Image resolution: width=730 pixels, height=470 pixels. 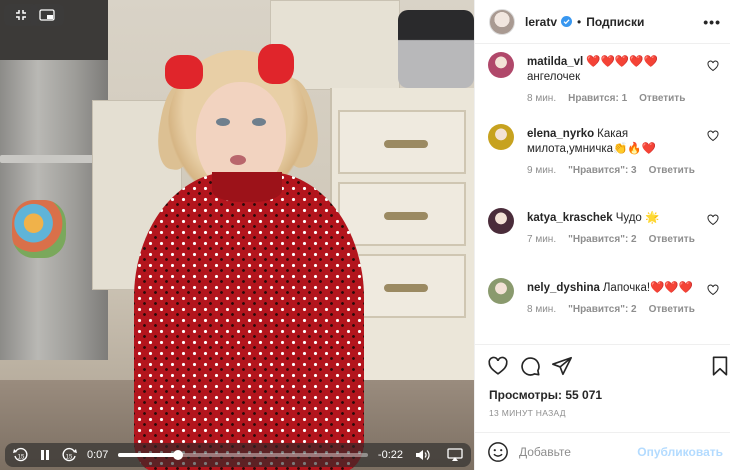 I want to click on comment-text: Лапочка!❤️❤️❤️, so click(x=648, y=288).